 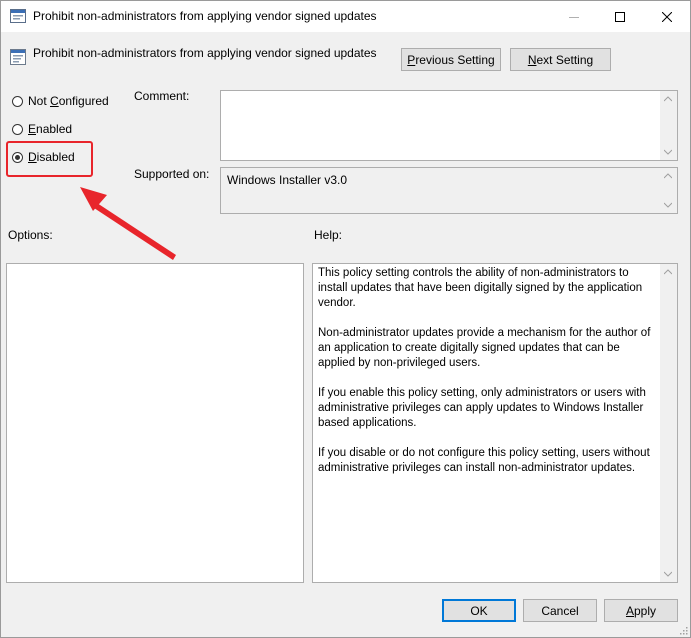 I want to click on cancel-button: Cancel, so click(x=560, y=610).